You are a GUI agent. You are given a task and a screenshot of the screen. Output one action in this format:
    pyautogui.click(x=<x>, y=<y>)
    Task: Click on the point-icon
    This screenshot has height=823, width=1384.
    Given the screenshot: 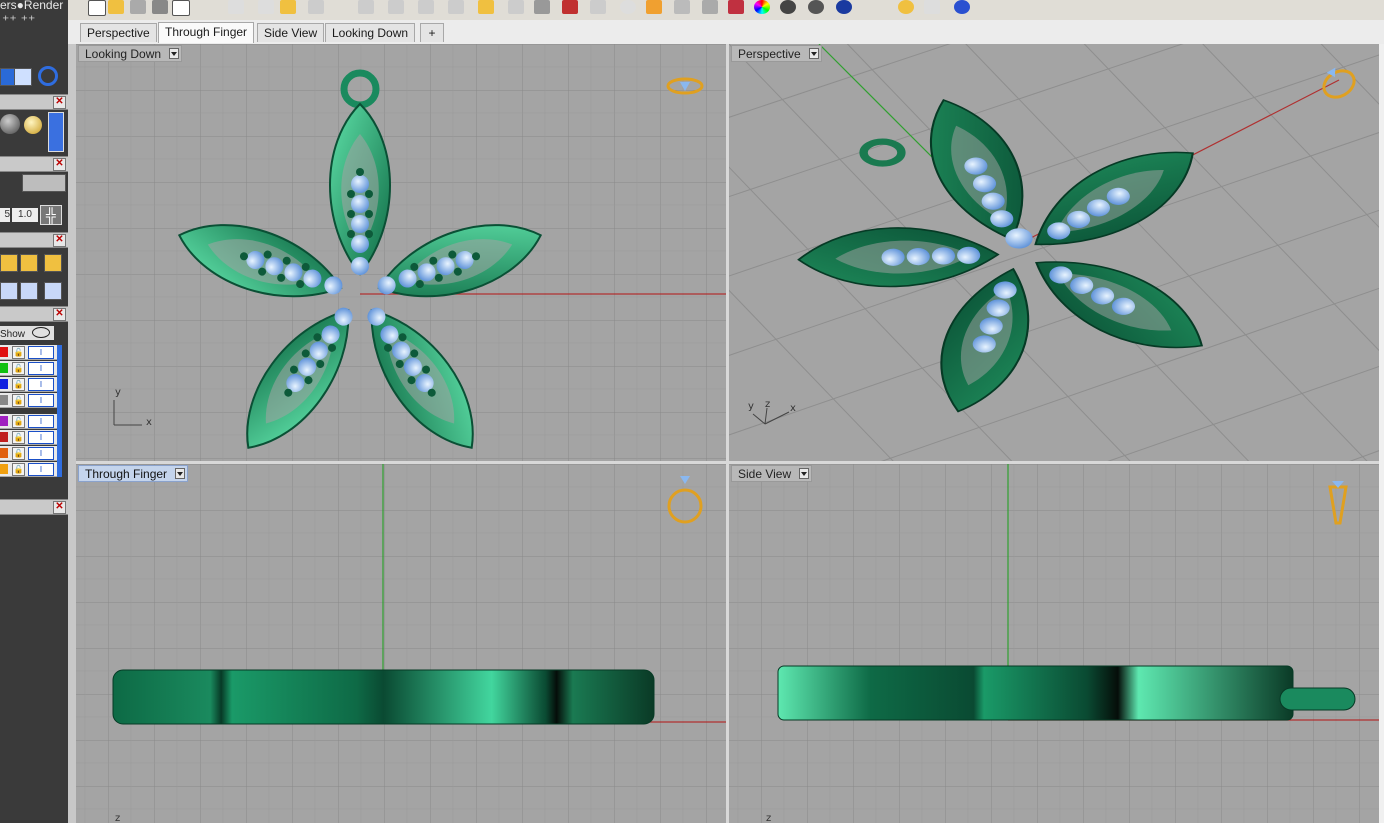 What is the action you would take?
    pyautogui.click(x=628, y=7)
    